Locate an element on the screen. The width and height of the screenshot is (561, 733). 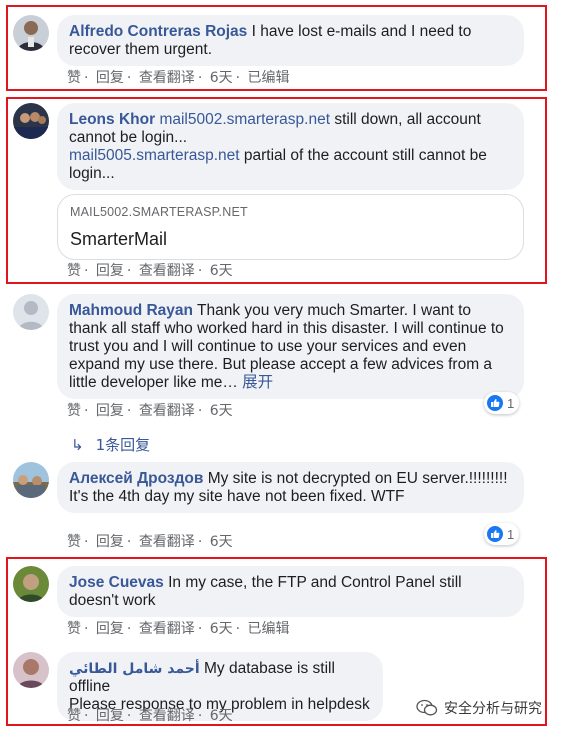
comment-author: Алексей Дроздов is located at coordinates (136, 478).